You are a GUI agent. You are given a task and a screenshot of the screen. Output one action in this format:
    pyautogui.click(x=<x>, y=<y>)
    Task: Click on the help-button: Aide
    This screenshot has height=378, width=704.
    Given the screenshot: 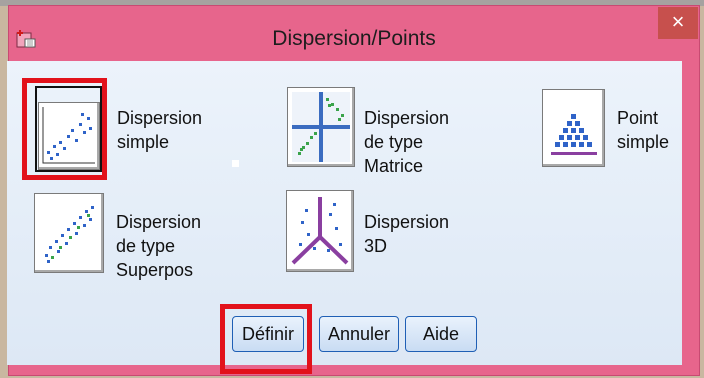 What is the action you would take?
    pyautogui.click(x=441, y=334)
    